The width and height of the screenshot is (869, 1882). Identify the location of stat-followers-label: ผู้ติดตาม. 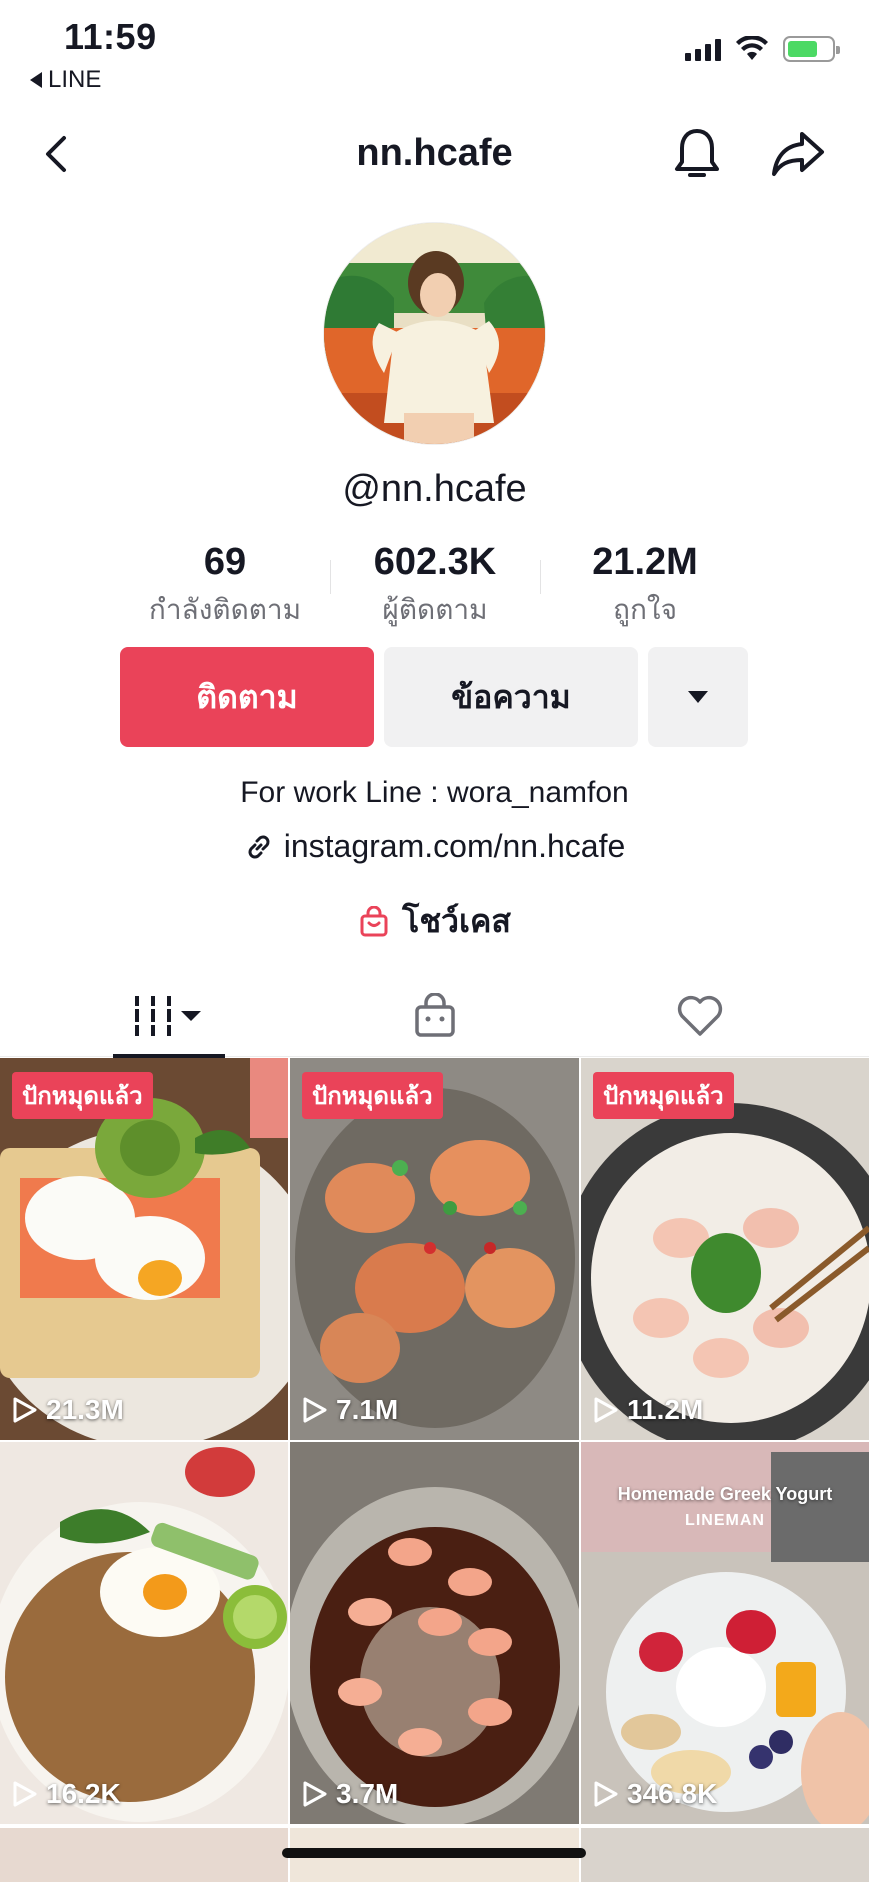
(435, 609).